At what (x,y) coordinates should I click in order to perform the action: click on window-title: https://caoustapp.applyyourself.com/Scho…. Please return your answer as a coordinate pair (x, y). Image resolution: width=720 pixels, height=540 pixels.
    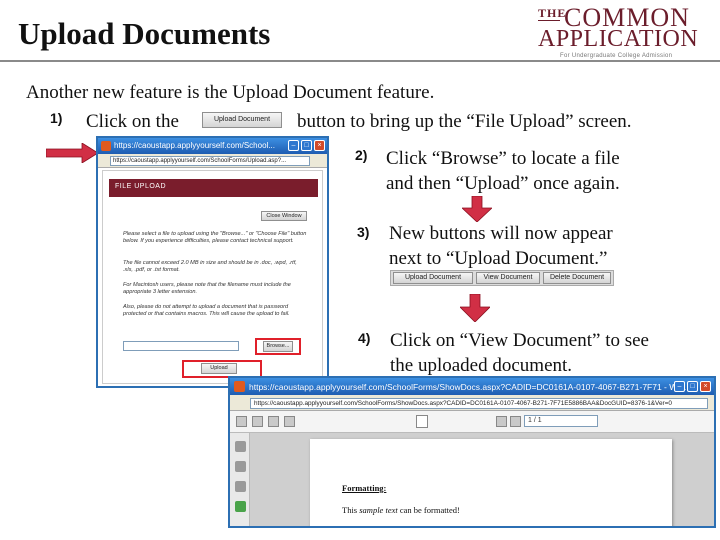
    Looking at the image, I should click on (194, 145).